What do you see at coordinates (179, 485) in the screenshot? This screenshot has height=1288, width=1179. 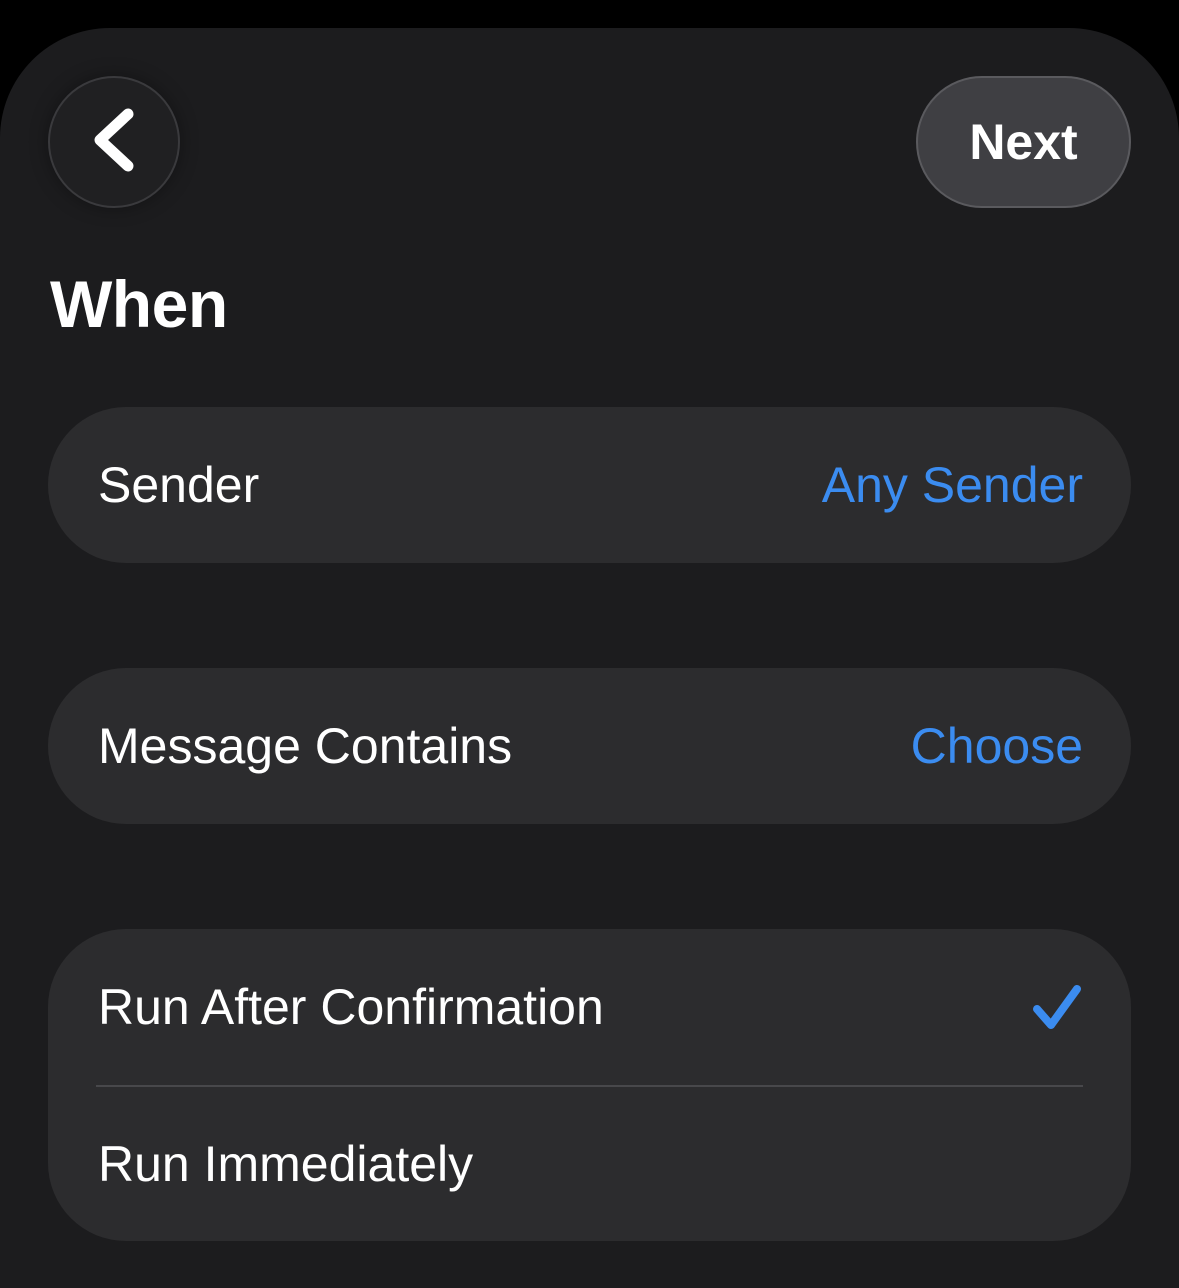 I see `sender-label: Sender` at bounding box center [179, 485].